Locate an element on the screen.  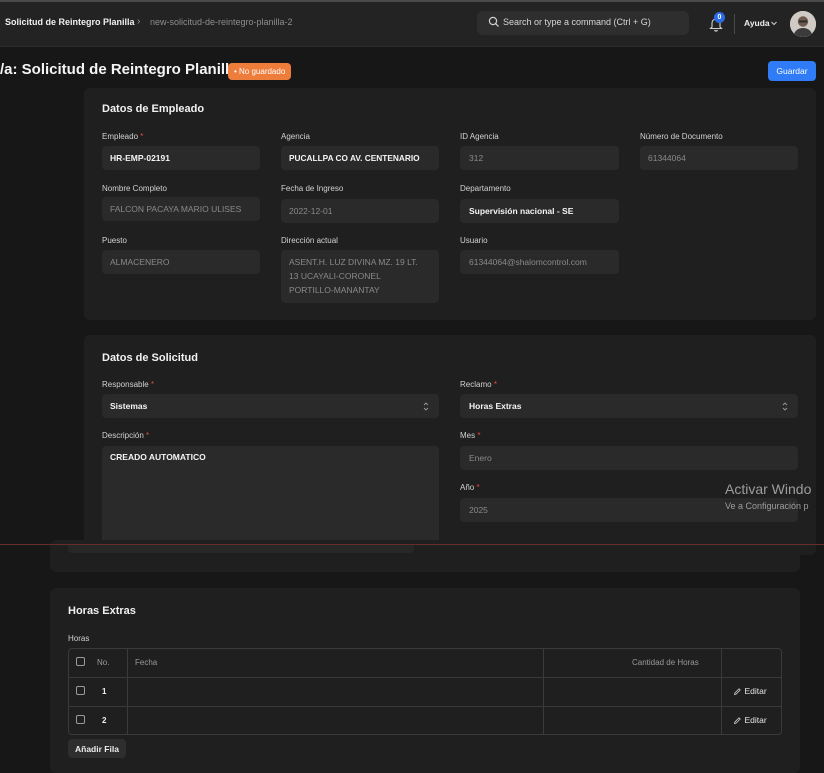
department-label: Departamento is located at coordinates (485, 188).